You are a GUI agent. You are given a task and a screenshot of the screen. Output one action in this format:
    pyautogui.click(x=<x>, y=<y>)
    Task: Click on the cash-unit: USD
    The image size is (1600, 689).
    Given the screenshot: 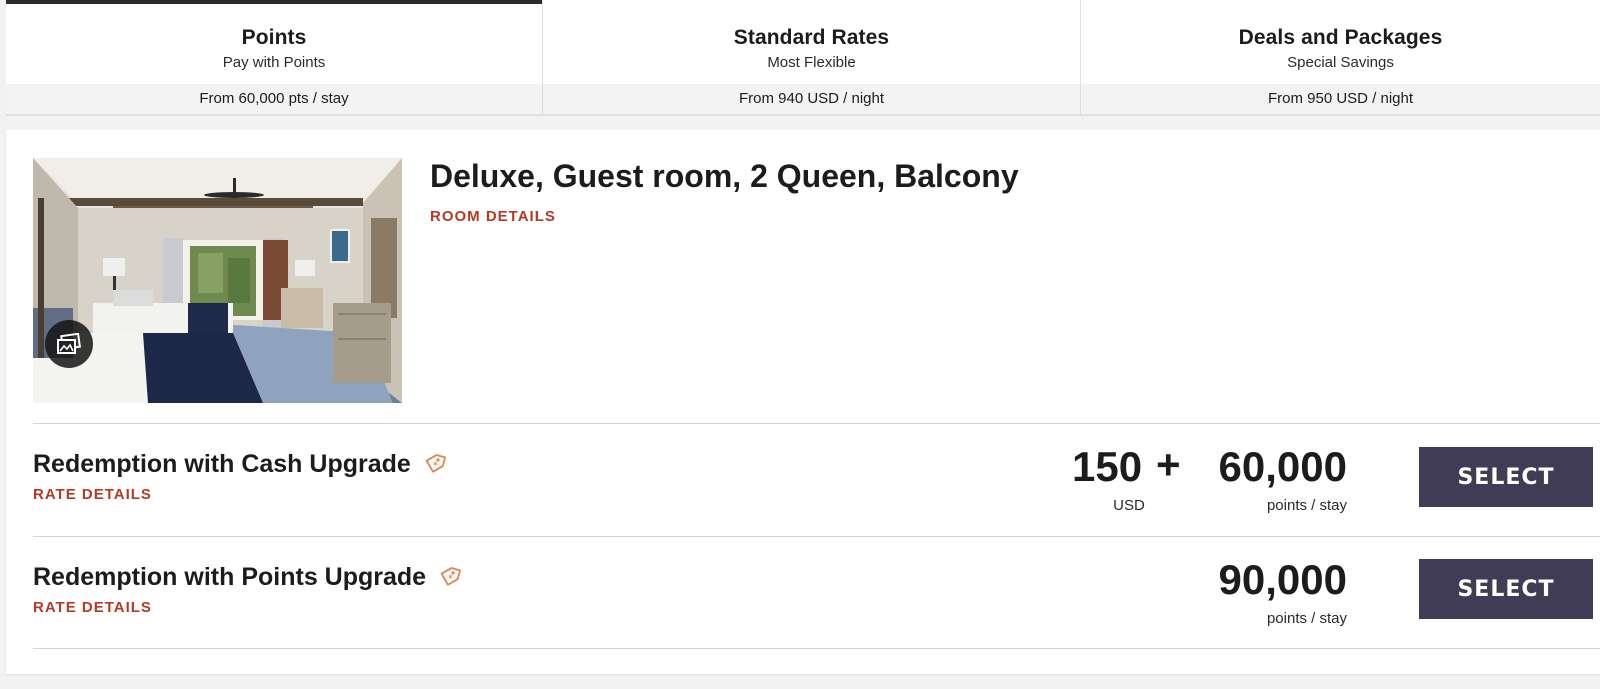 What is the action you would take?
    pyautogui.click(x=1129, y=505)
    